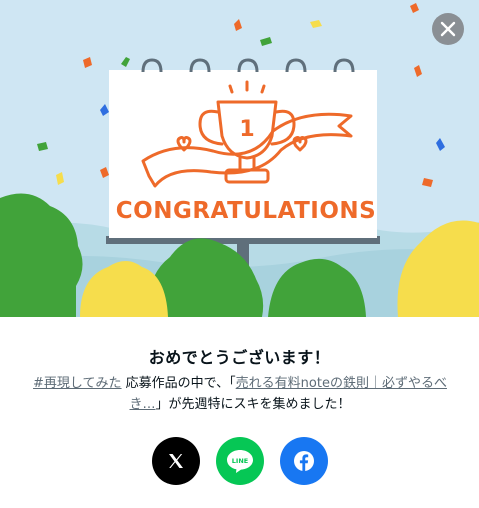  I want to click on line-logo-text: LINE, so click(240, 461).